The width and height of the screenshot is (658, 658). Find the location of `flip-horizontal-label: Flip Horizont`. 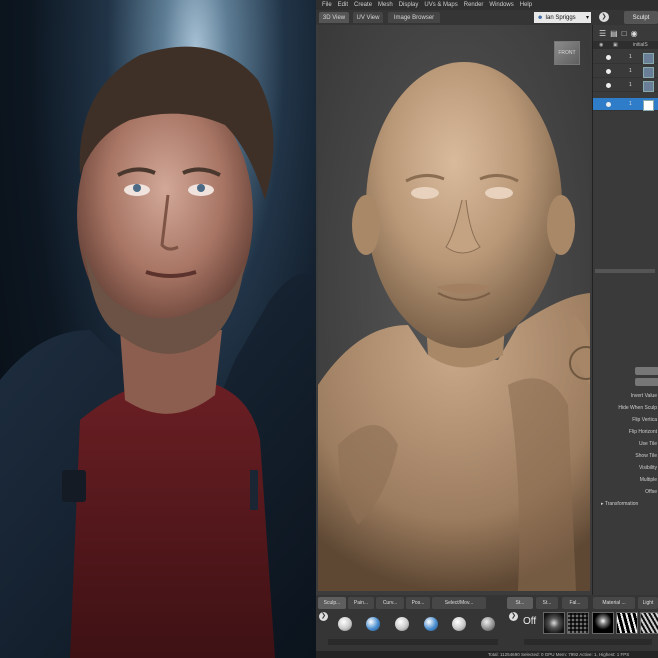

flip-horizontal-label: Flip Horizont is located at coordinates (643, 432).